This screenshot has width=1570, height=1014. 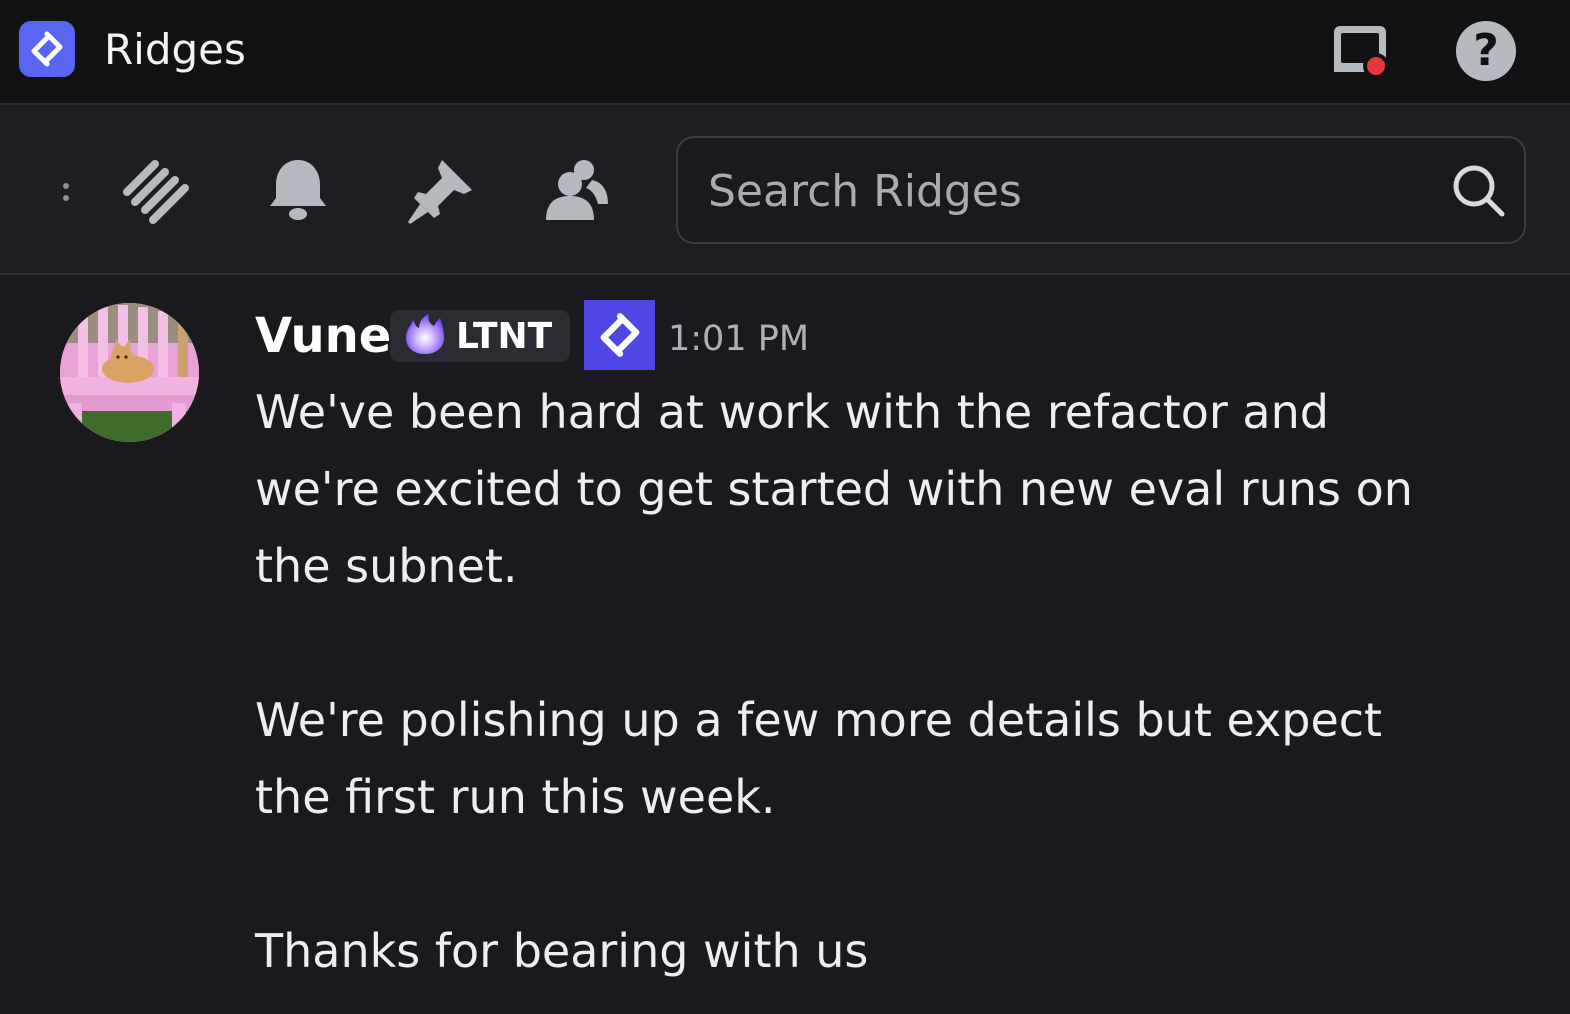 I want to click on avatar, so click(x=129, y=372).